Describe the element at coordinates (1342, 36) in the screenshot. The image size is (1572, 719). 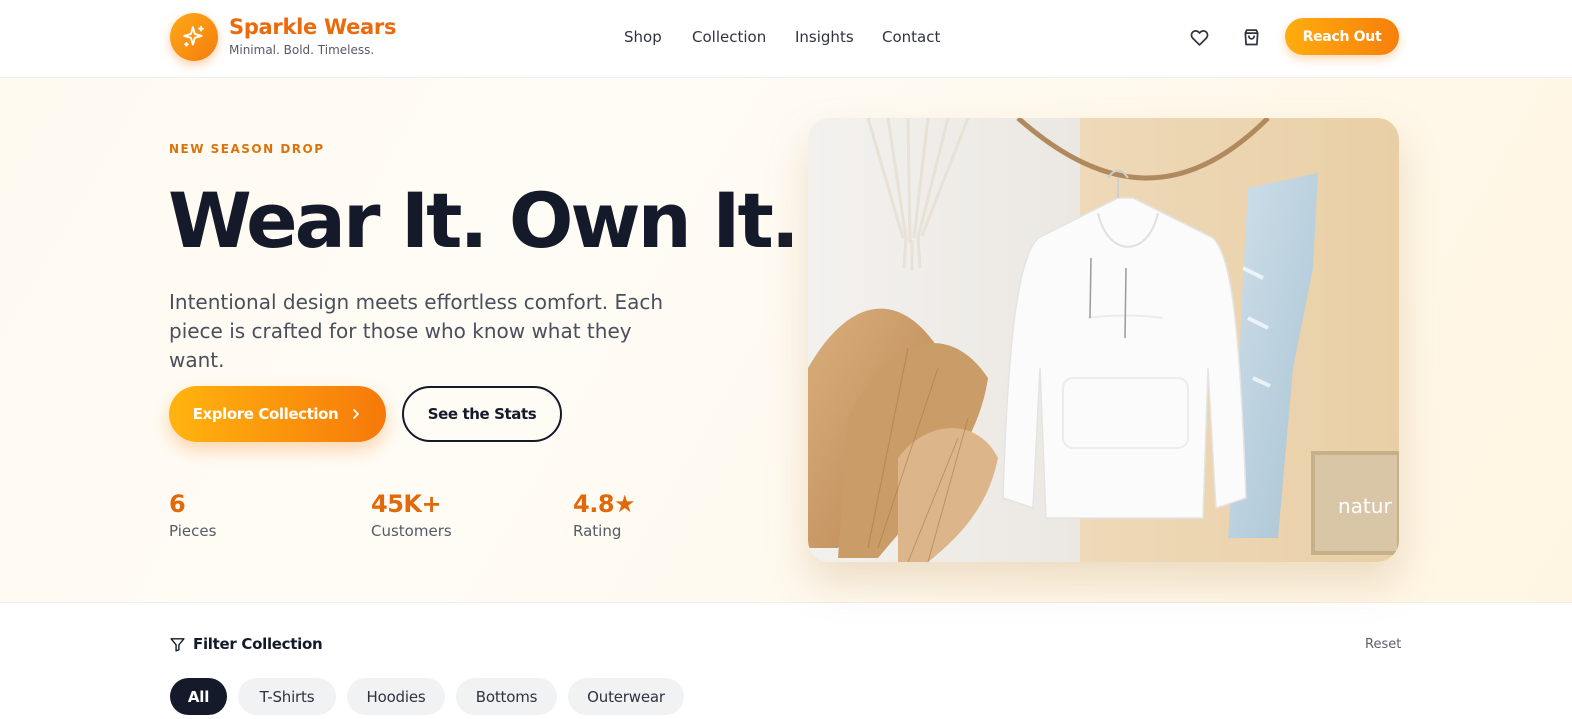
I see `reach-out-button: Reach Out` at that location.